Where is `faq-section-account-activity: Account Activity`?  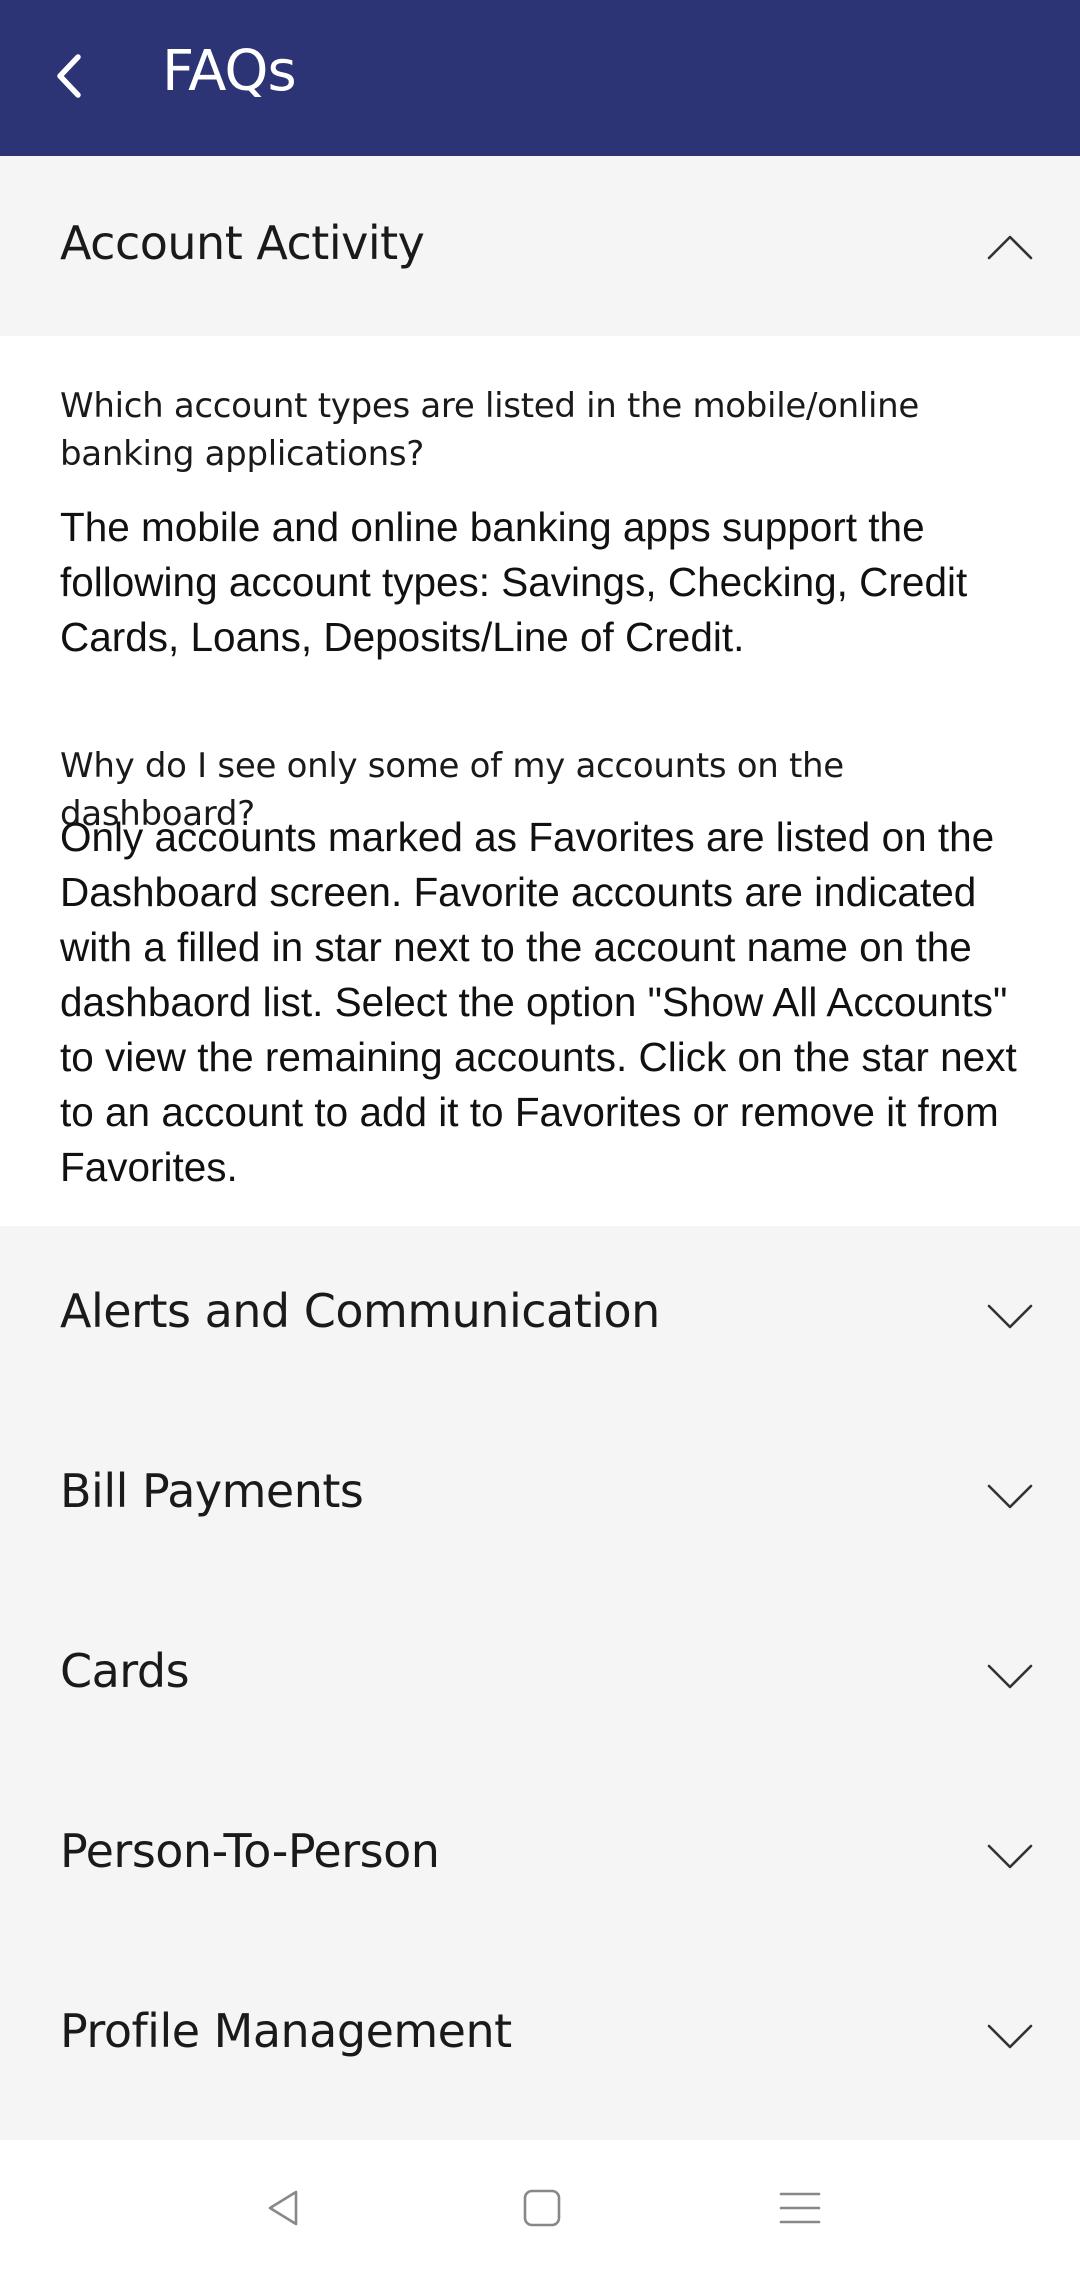
faq-section-account-activity: Account Activity is located at coordinates (540, 246).